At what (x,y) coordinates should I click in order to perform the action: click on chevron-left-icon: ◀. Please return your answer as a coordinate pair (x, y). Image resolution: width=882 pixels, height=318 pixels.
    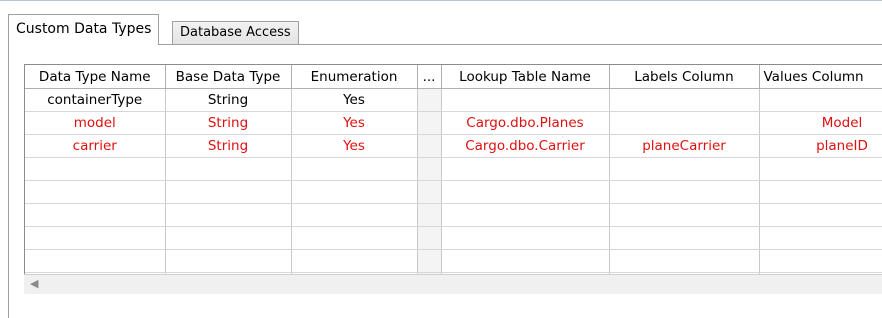
    Looking at the image, I should click on (34, 283).